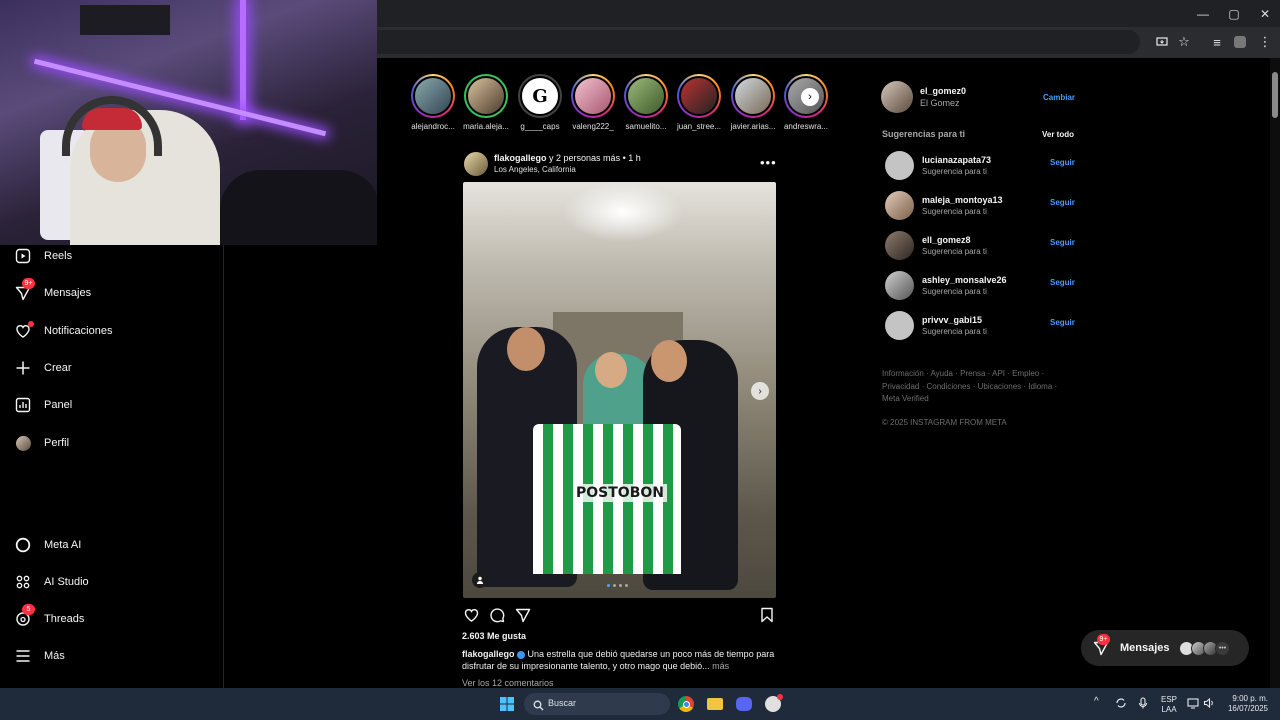 This screenshot has width=1280, height=720. I want to click on post-time: 1 h, so click(634, 158).